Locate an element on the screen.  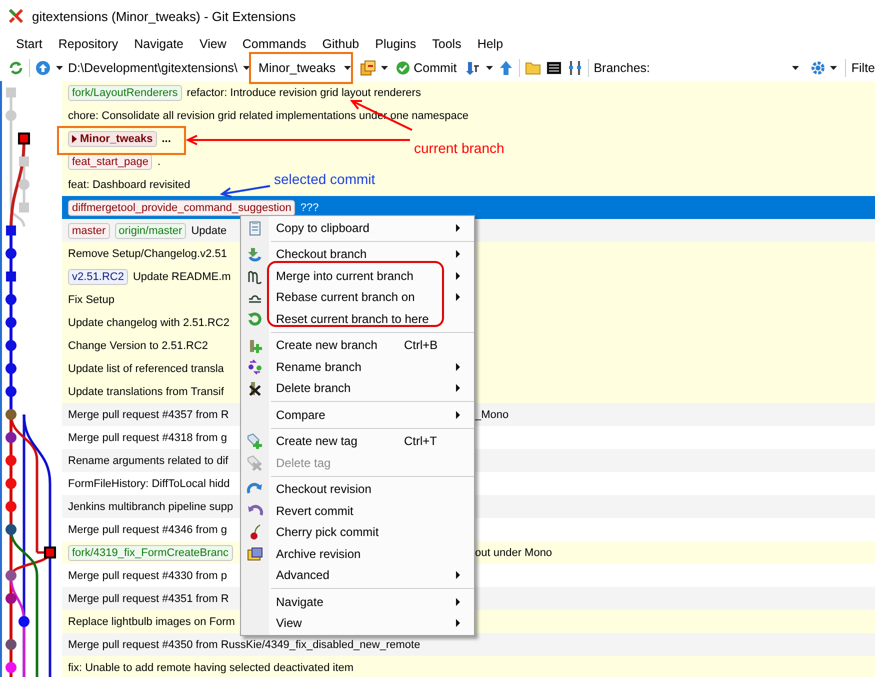
commit-message: Change Version to 2.51.RC2 is located at coordinates (138, 346).